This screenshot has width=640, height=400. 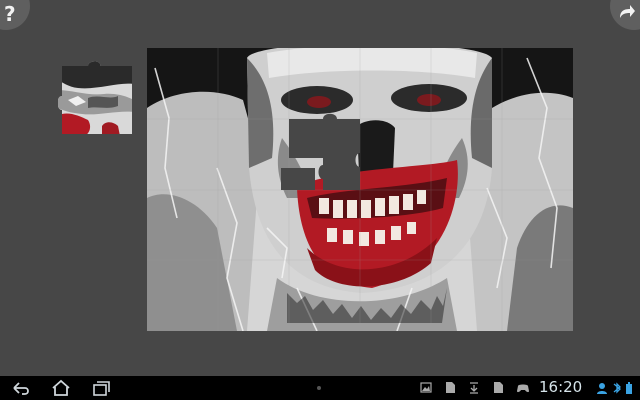 What do you see at coordinates (561, 387) in the screenshot?
I see `clock: 16:20` at bounding box center [561, 387].